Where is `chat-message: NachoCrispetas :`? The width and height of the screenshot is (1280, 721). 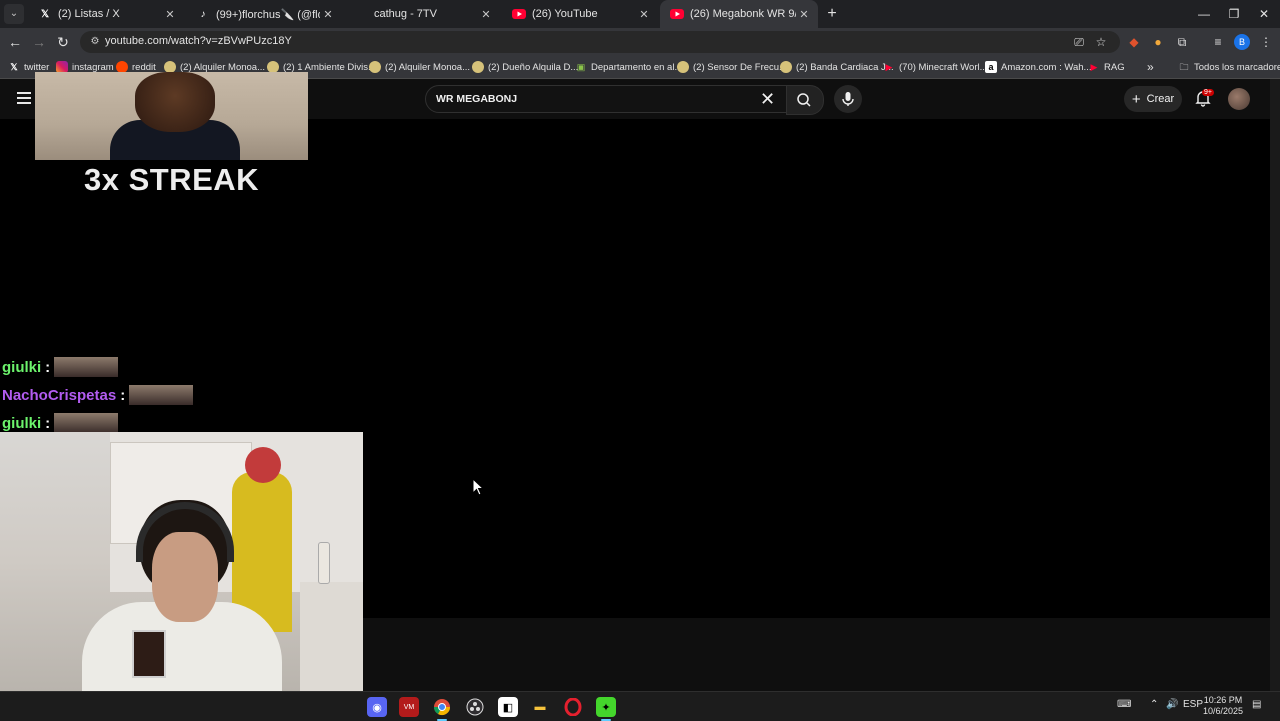
chat-message: NachoCrispetas : is located at coordinates (98, 395).